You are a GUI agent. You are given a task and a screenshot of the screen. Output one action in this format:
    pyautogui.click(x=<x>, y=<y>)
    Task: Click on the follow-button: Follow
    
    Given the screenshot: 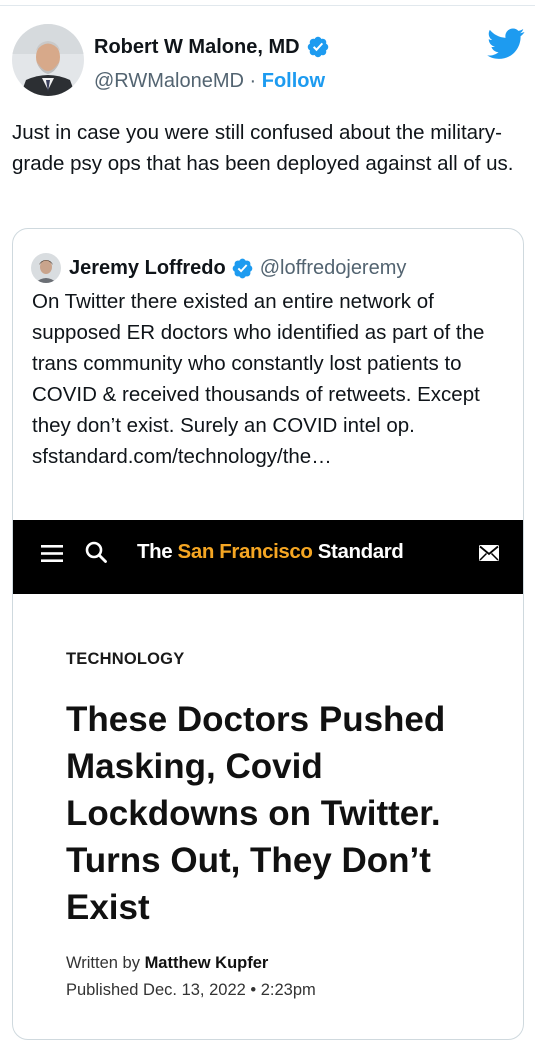 What is the action you would take?
    pyautogui.click(x=293, y=81)
    